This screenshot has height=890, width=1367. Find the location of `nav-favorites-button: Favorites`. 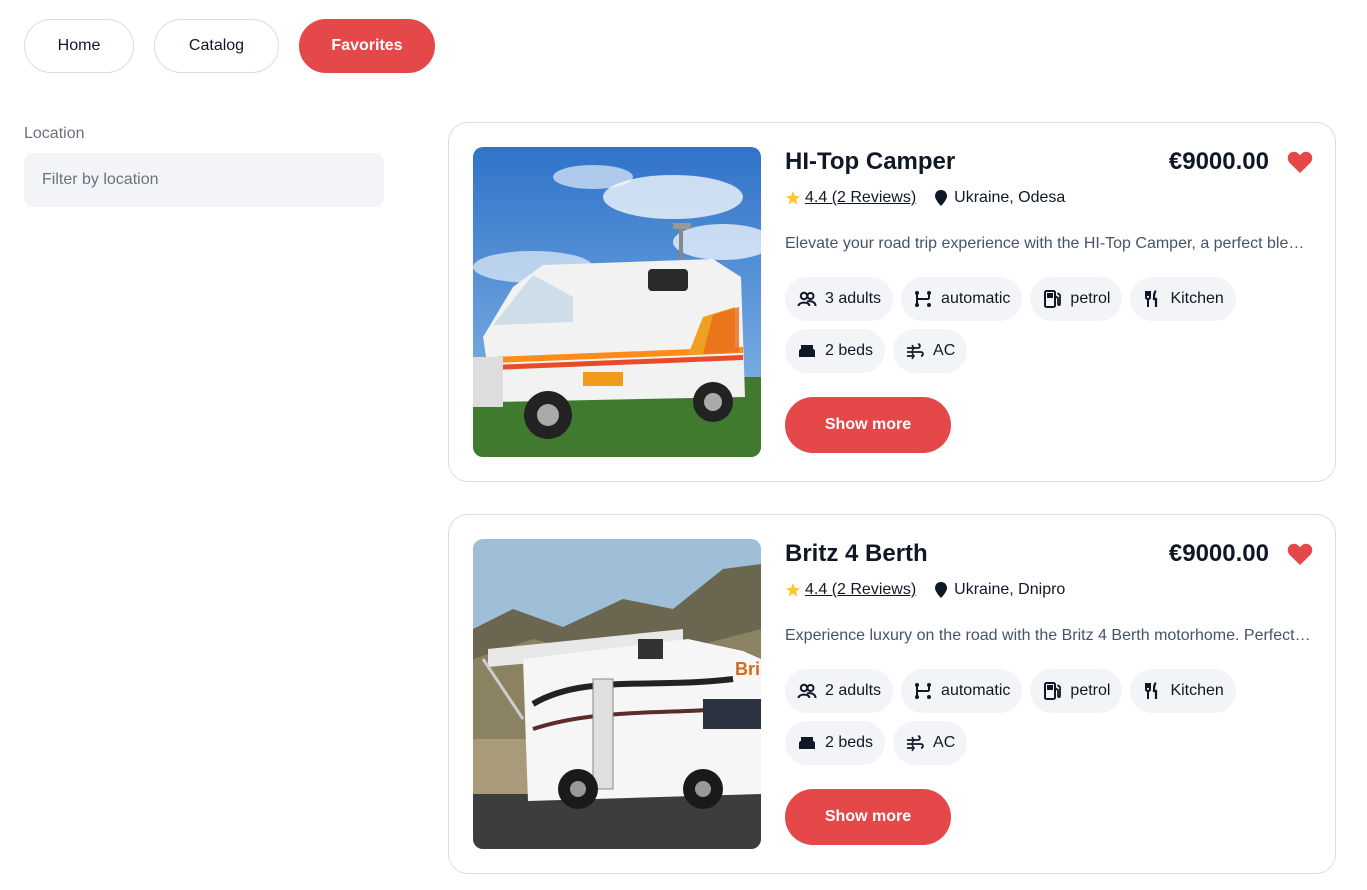

nav-favorites-button: Favorites is located at coordinates (367, 46).